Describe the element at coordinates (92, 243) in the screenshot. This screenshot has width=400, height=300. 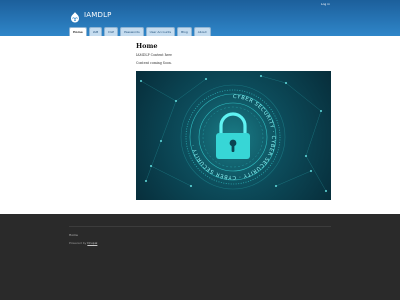
I see `drupal-link: Drupal` at that location.